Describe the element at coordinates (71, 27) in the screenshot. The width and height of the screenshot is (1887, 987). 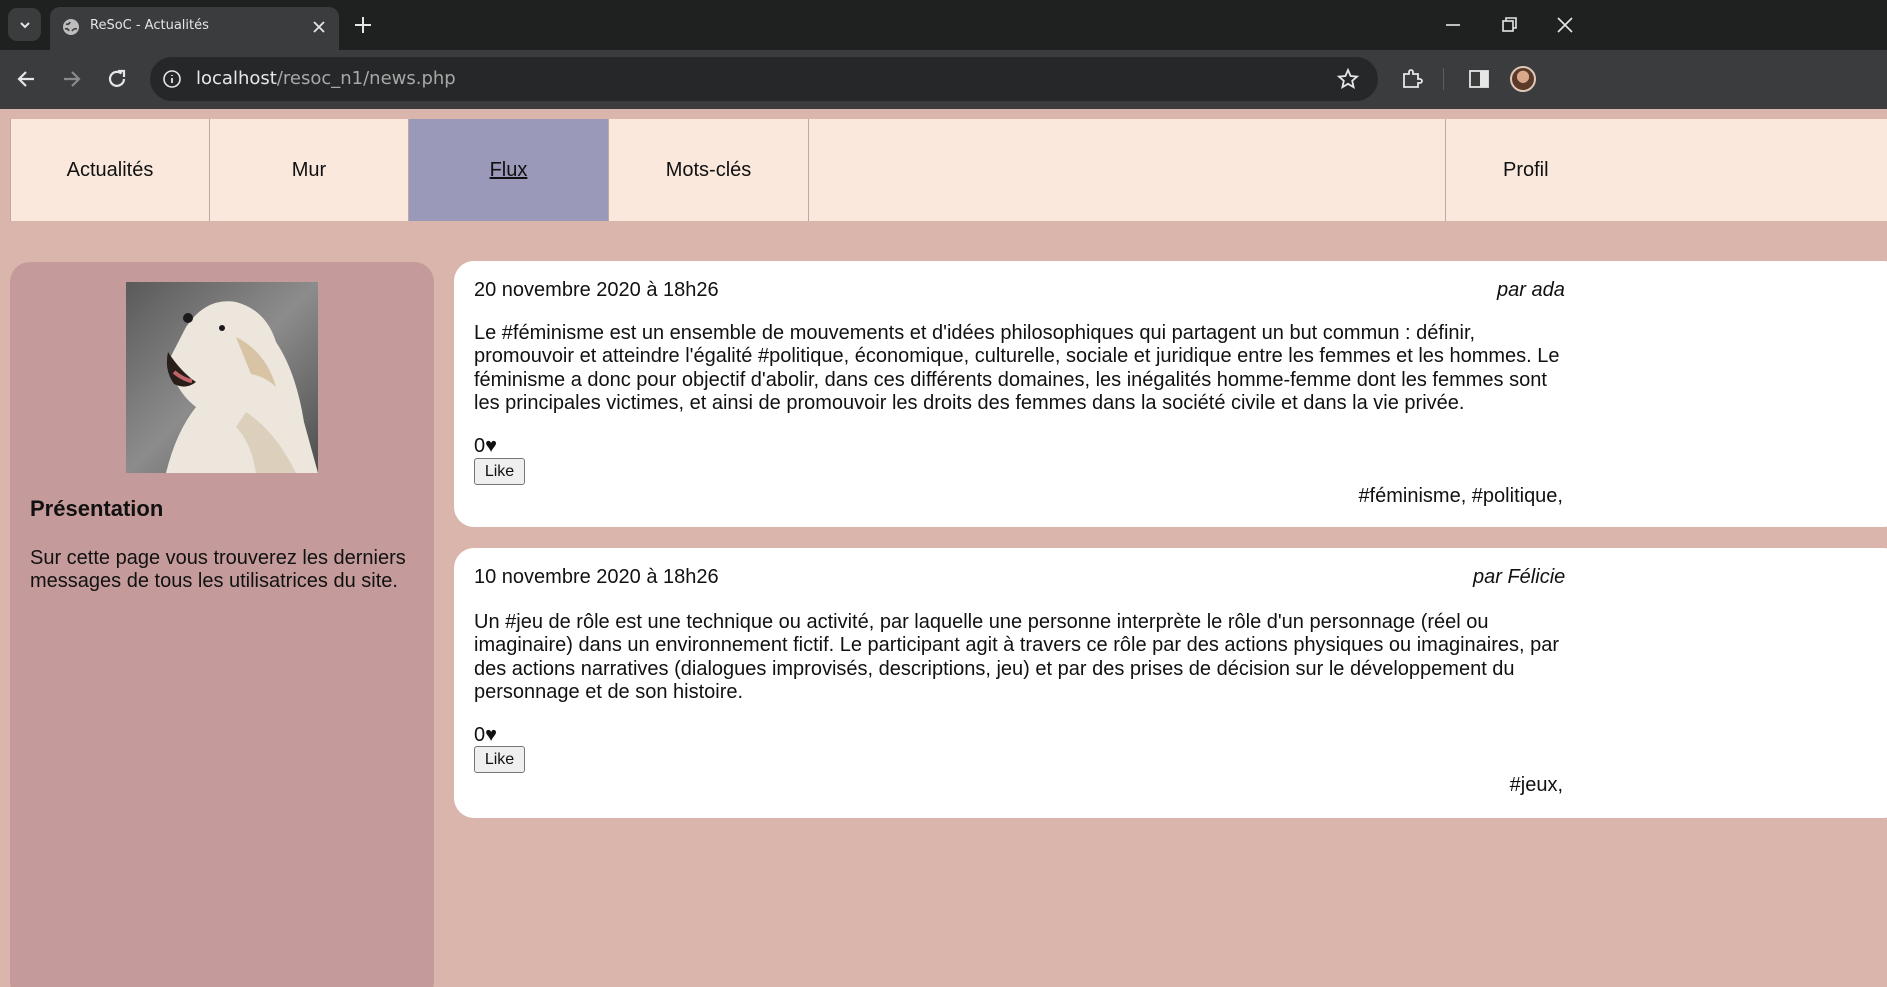
I see `globe-icon` at that location.